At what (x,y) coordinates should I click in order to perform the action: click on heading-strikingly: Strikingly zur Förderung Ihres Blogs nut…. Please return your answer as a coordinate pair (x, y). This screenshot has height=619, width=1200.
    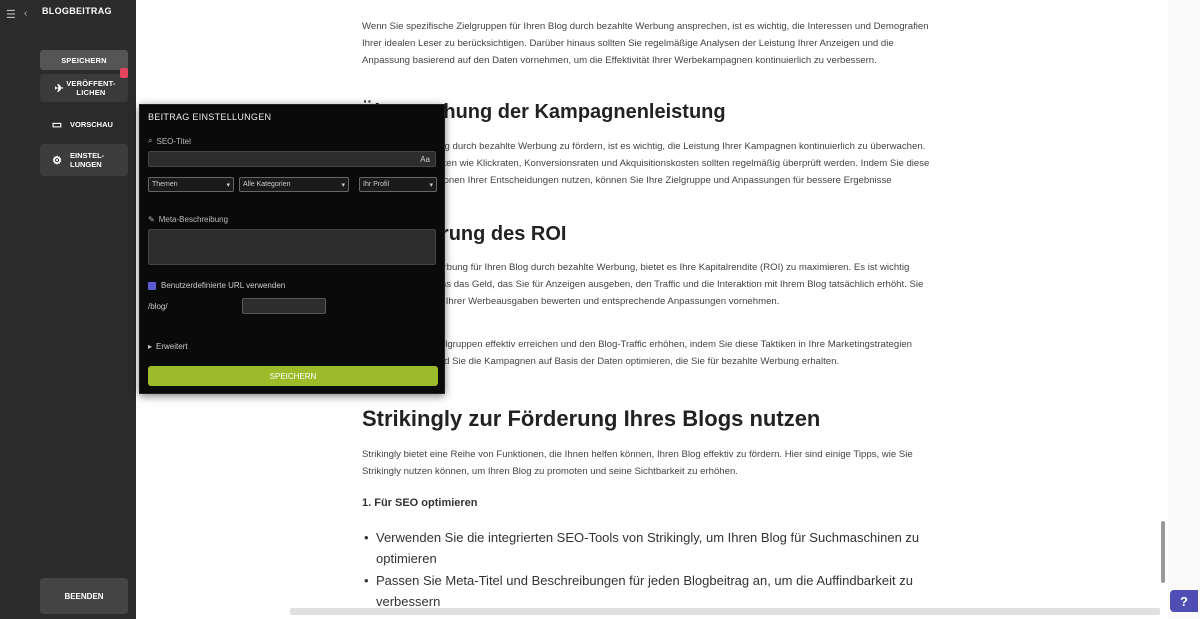
    Looking at the image, I should click on (591, 418).